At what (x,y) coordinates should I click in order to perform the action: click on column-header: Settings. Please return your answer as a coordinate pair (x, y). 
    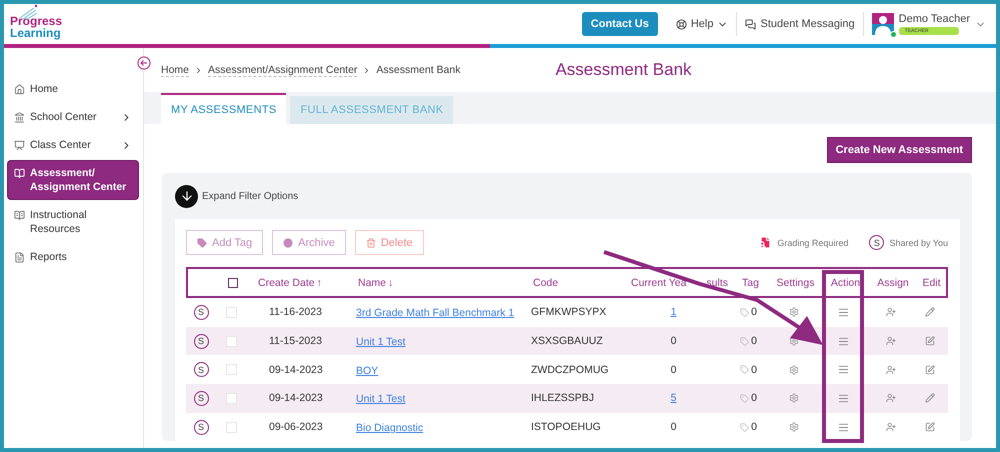
    Looking at the image, I should click on (795, 282).